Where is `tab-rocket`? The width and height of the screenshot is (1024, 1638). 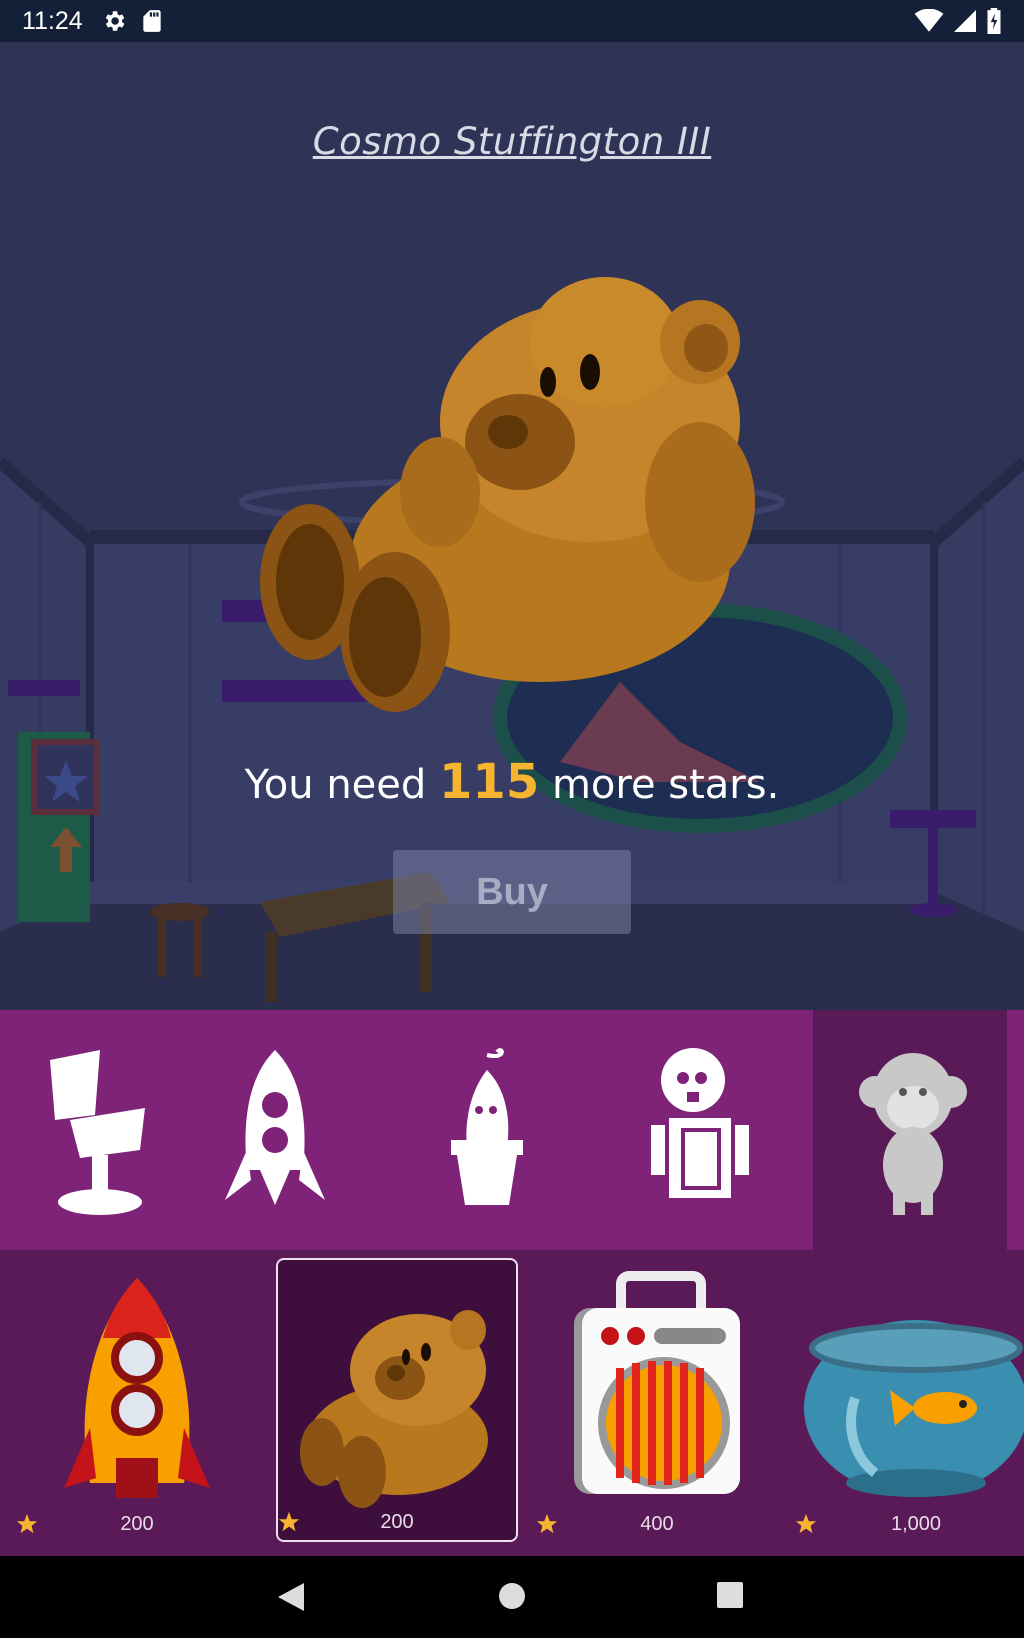 tab-rocket is located at coordinates (275, 1130).